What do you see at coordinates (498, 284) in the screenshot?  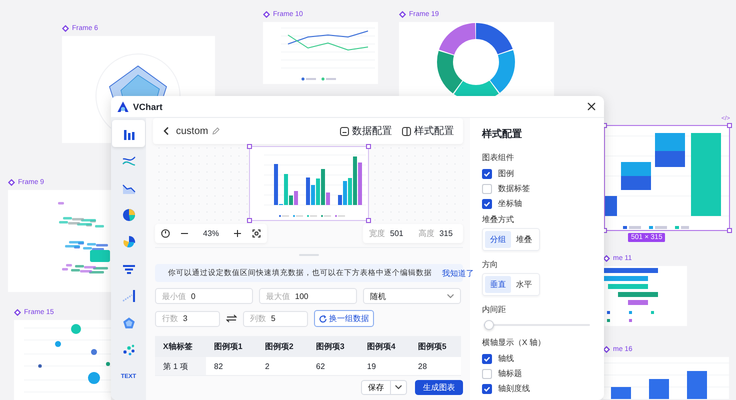 I see `segment-option: 垂直` at bounding box center [498, 284].